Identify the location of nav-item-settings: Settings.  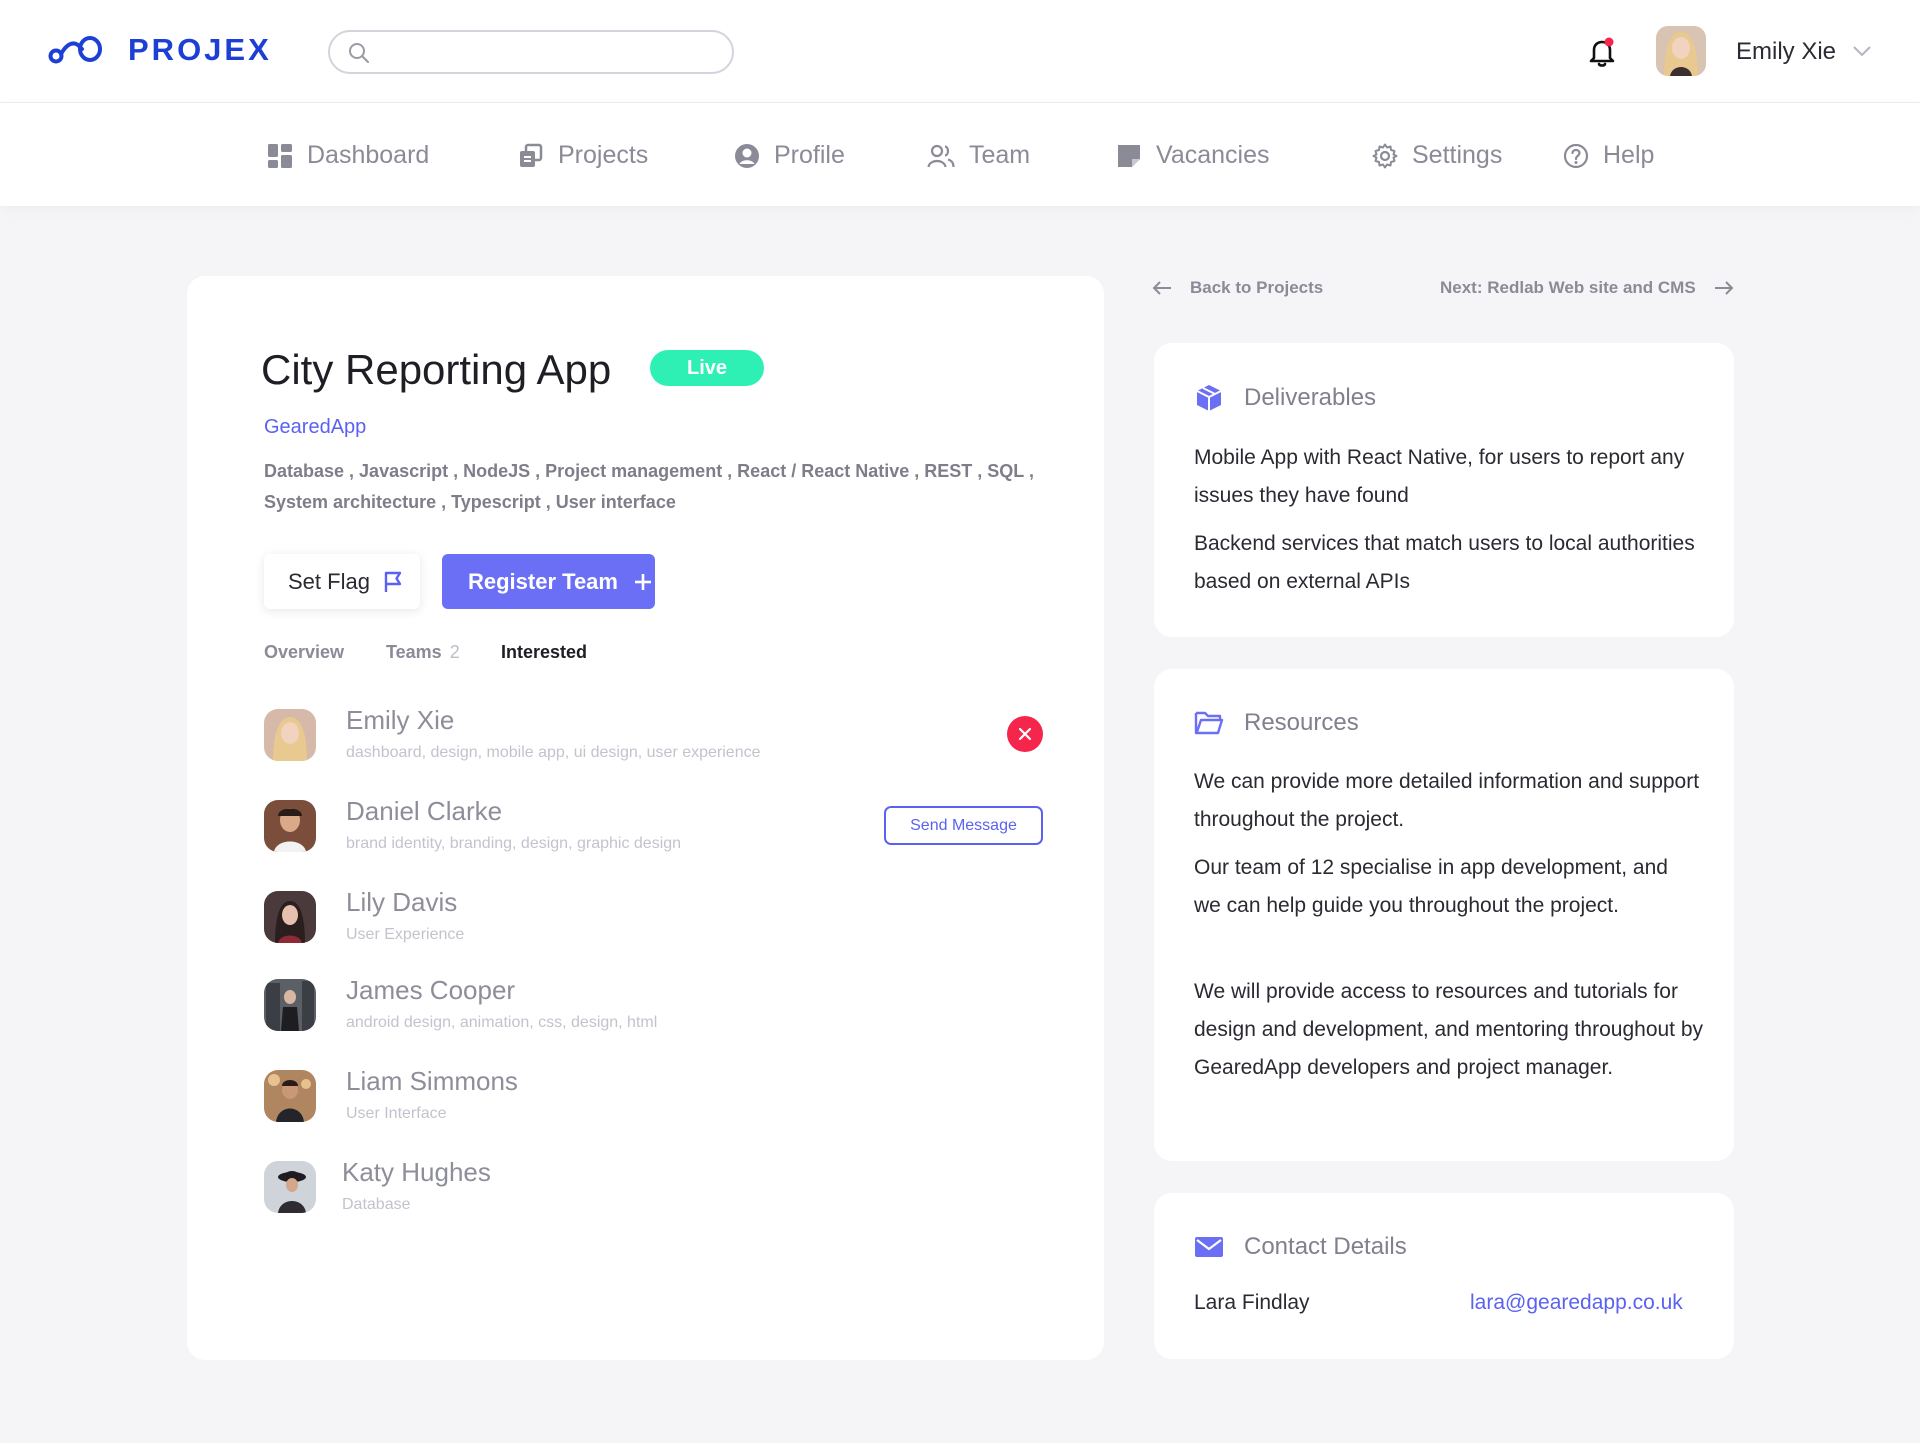
(1437, 155).